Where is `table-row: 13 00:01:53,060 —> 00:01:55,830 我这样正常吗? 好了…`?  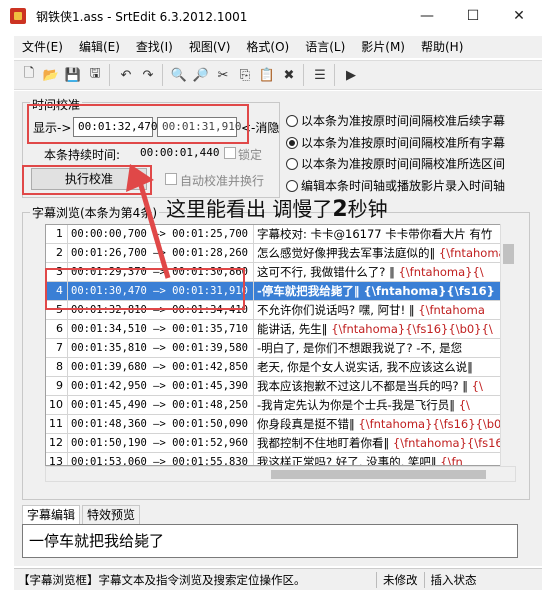
table-row: 13 00:01:53,060 —> 00:01:55,830 我这样正常吗? 好了… is located at coordinates (280, 459).